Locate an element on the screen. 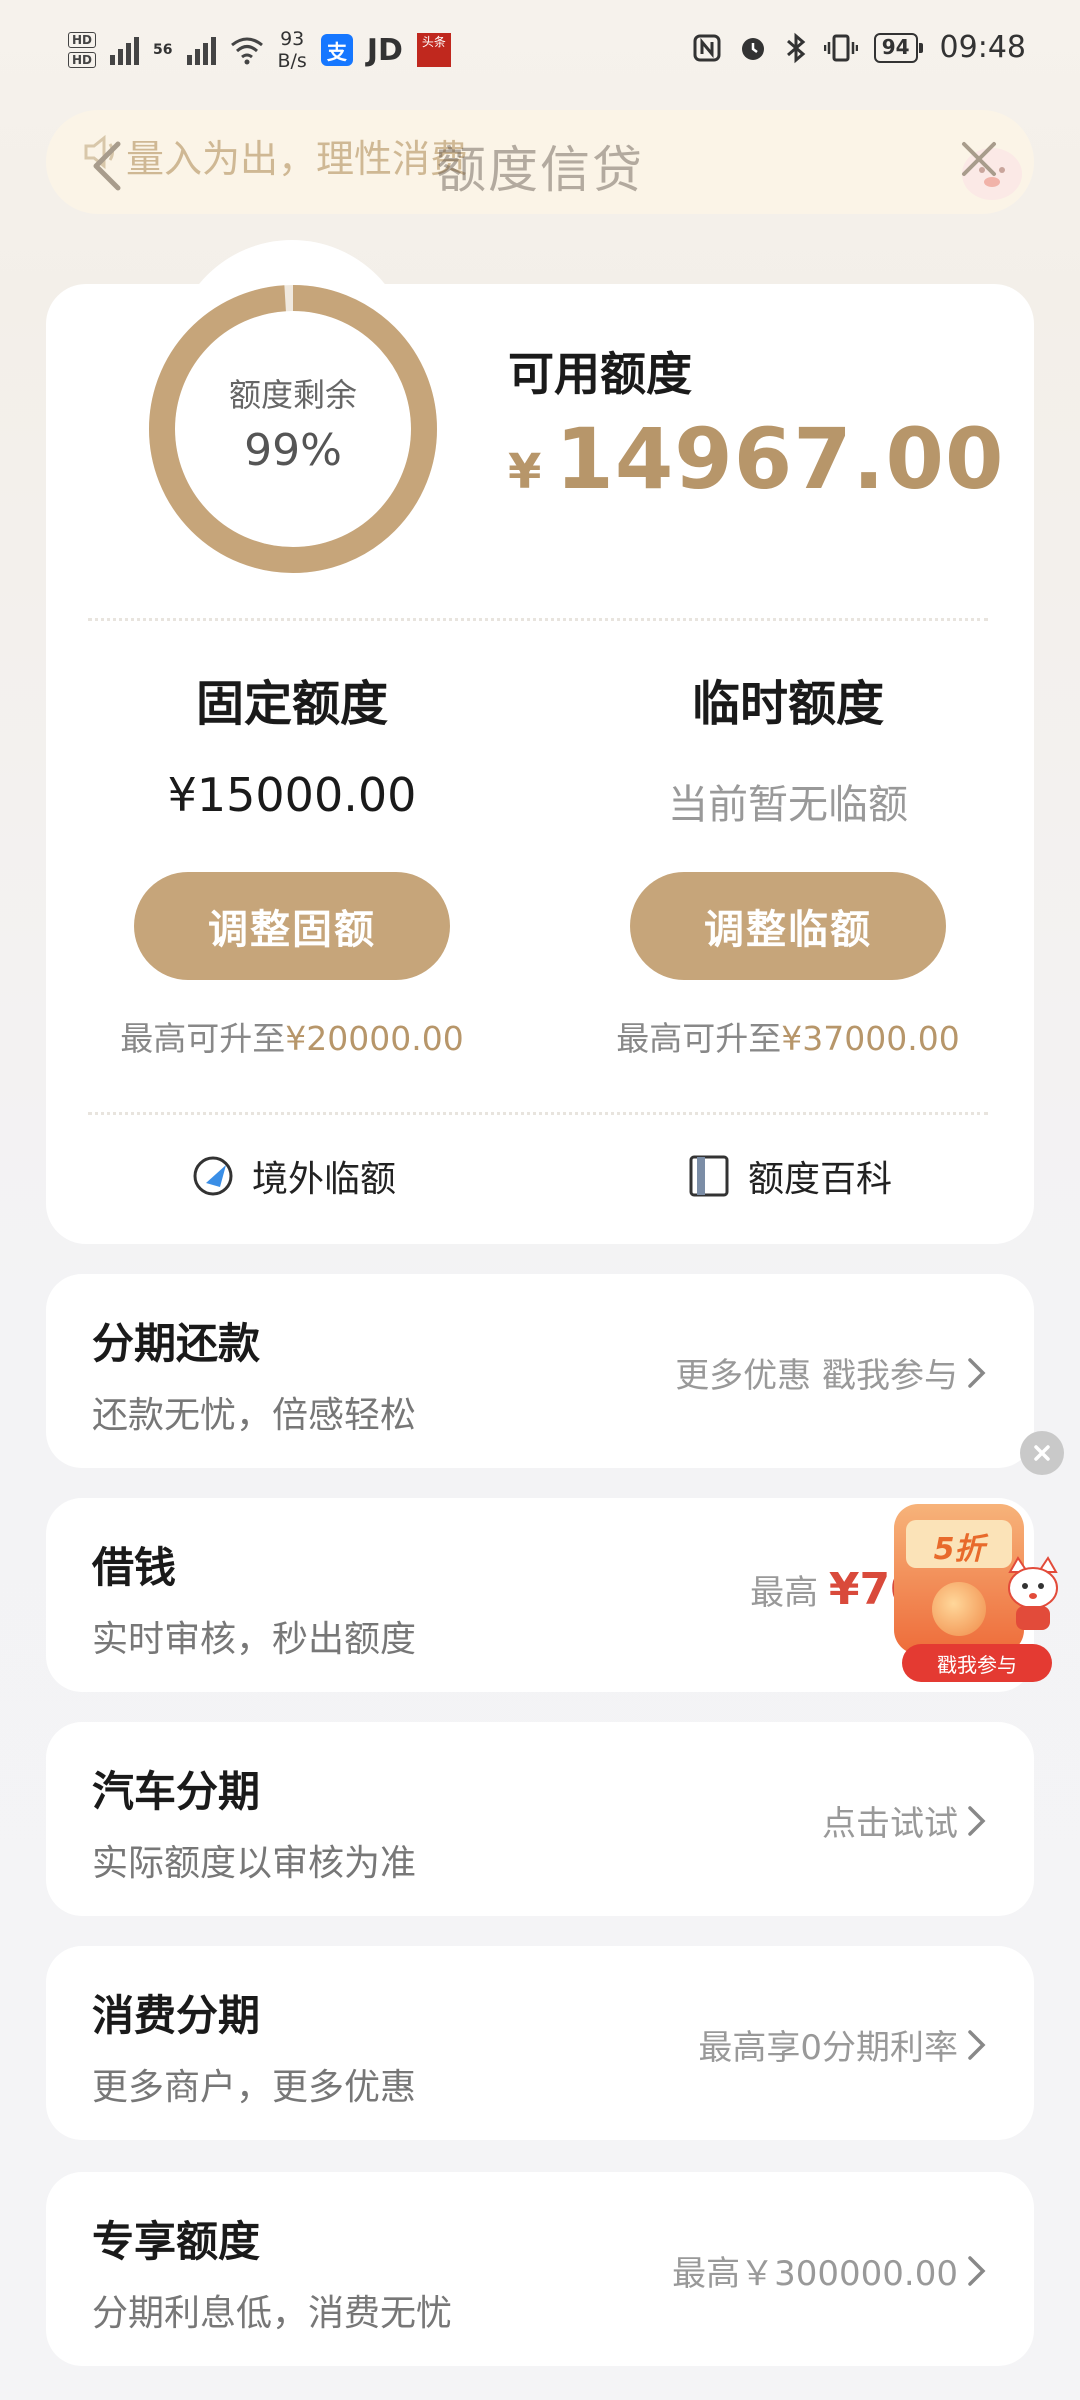 This screenshot has height=2400, width=1080. list-item-subtitle: 分期利息低，消费无忧 is located at coordinates (272, 2313).